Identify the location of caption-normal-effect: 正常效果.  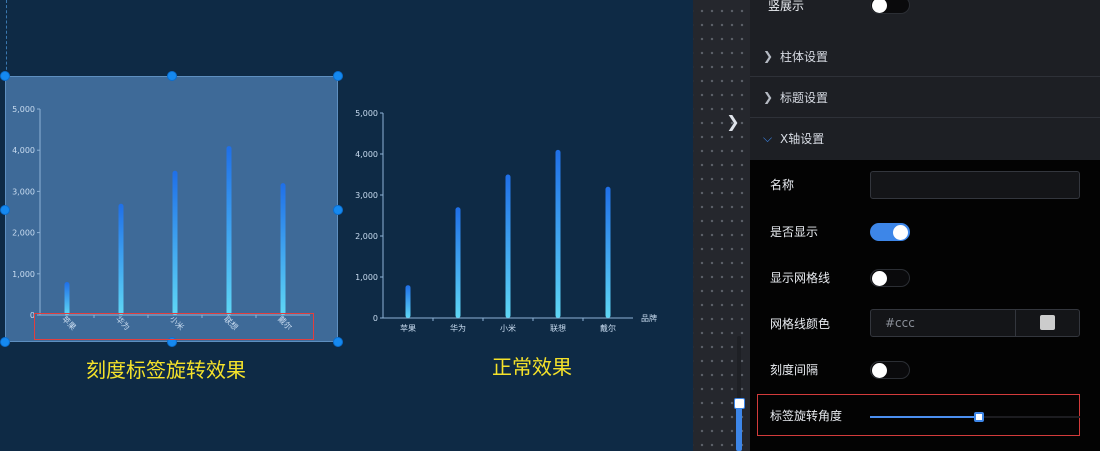
(532, 367).